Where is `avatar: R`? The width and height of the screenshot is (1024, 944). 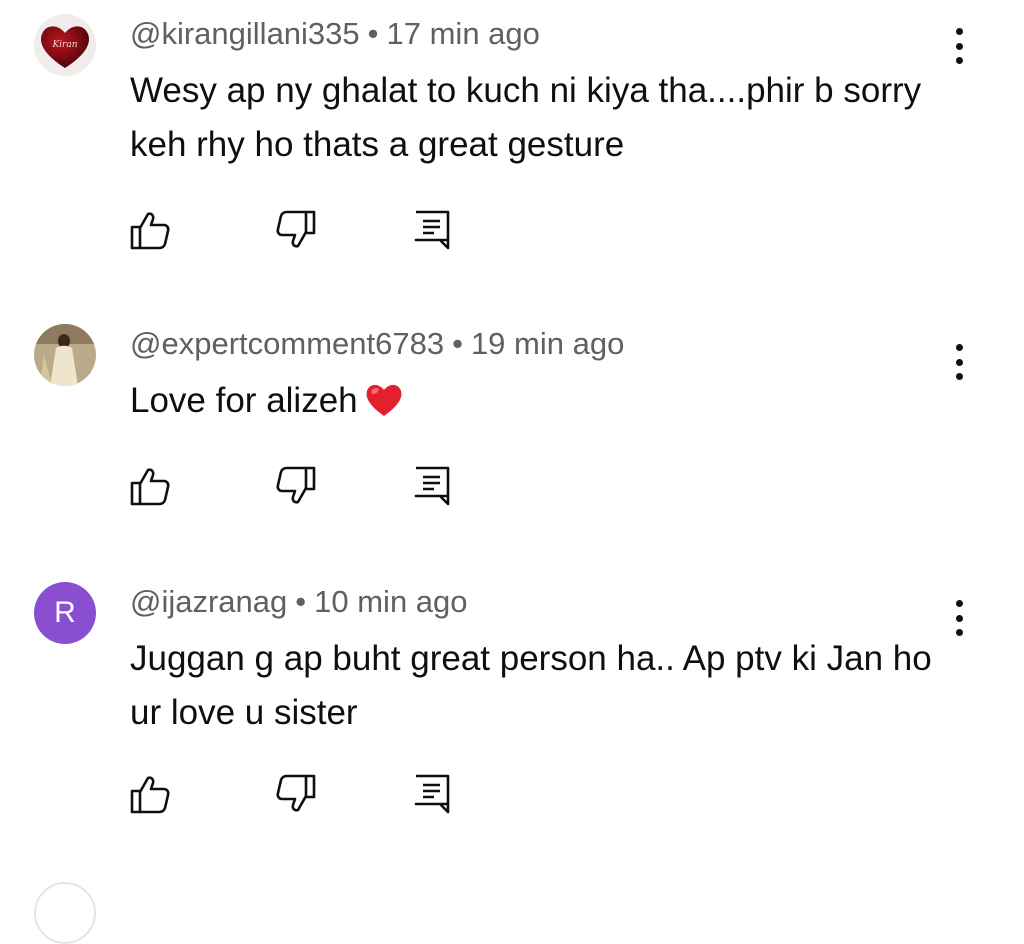 avatar: R is located at coordinates (65, 613).